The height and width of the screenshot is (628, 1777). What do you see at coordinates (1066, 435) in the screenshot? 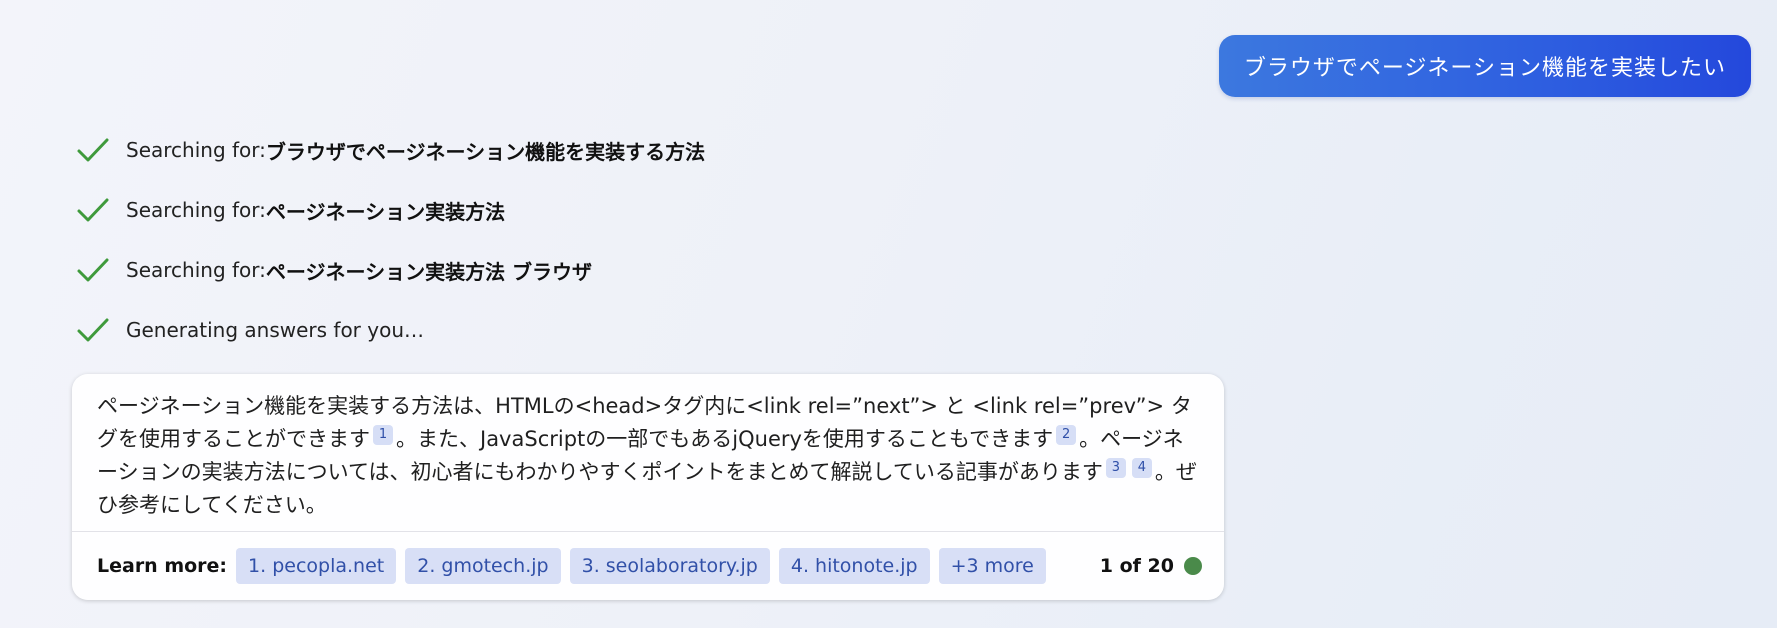
I see `citation-2: 2` at bounding box center [1066, 435].